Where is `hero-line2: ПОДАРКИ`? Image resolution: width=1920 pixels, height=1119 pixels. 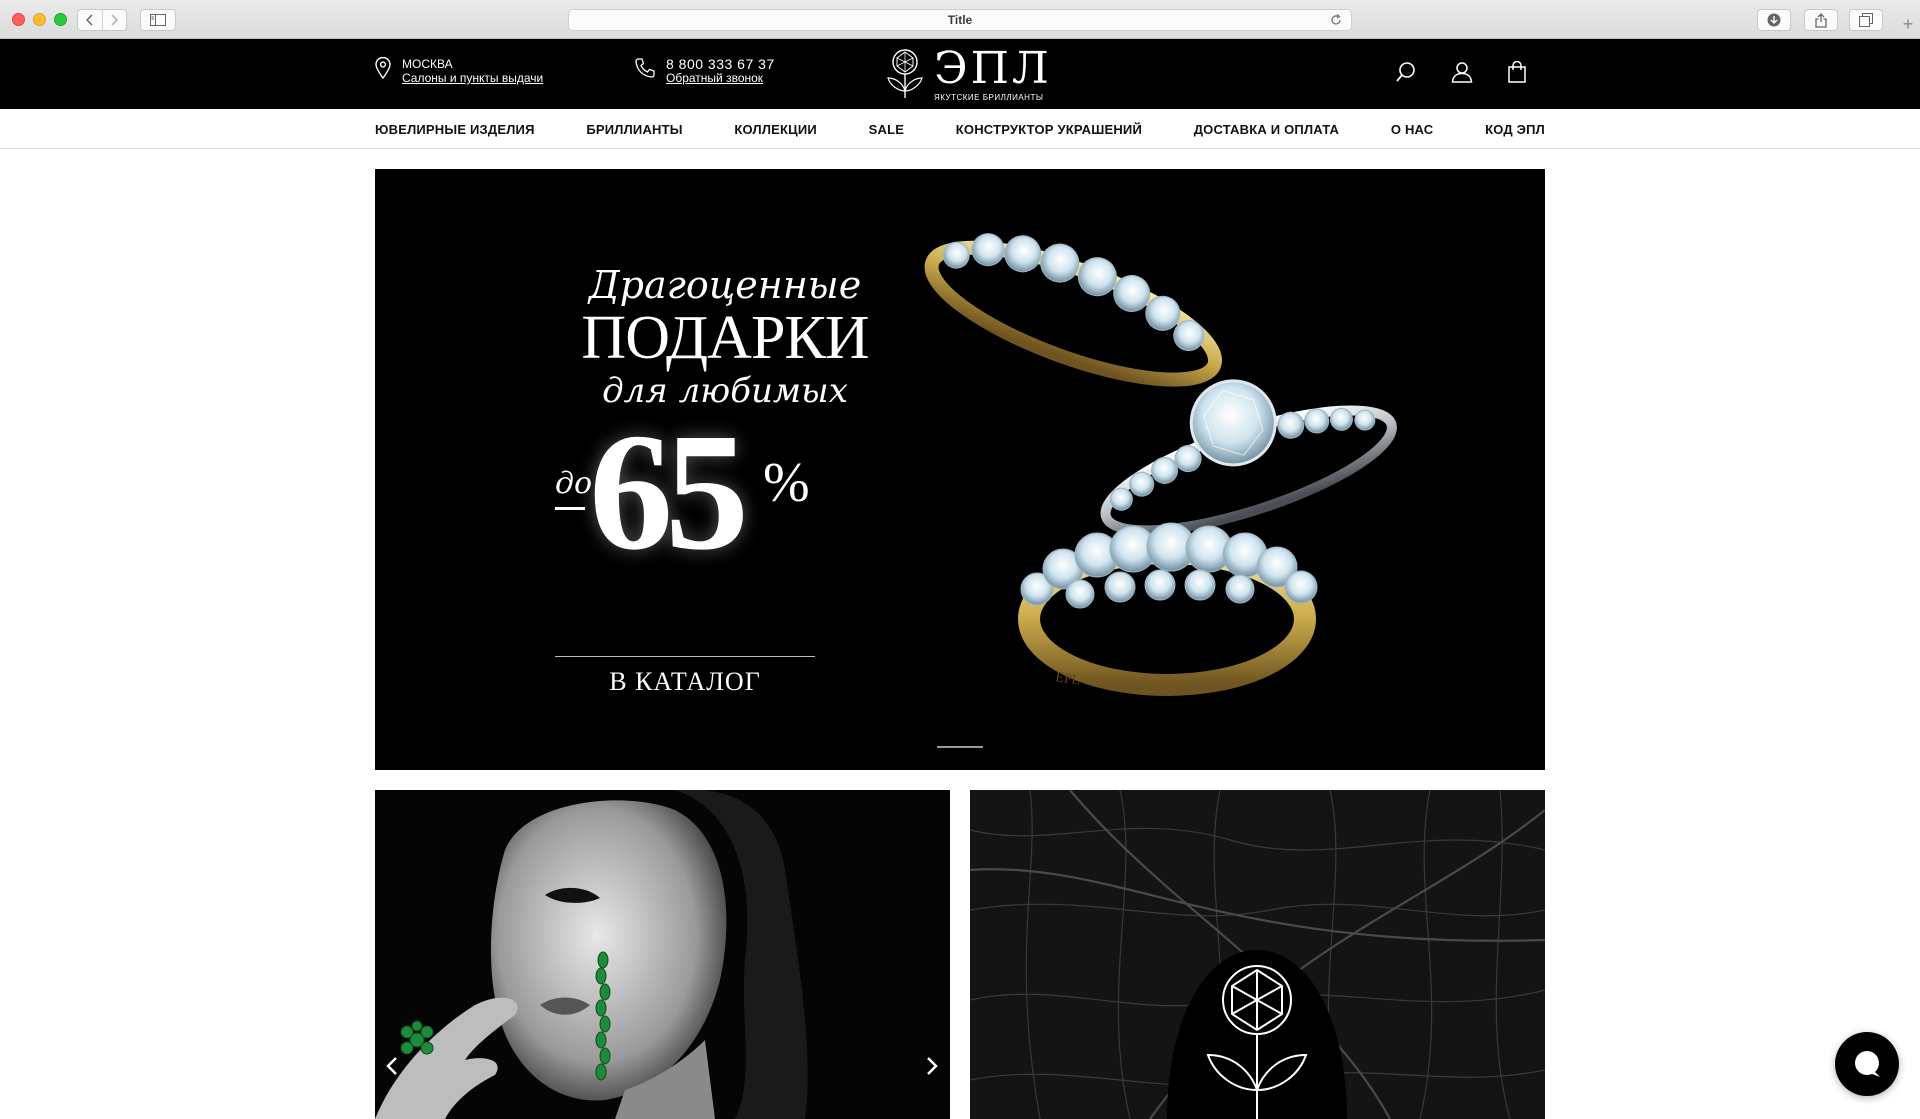
hero-line2: ПОДАРКИ is located at coordinates (725, 338).